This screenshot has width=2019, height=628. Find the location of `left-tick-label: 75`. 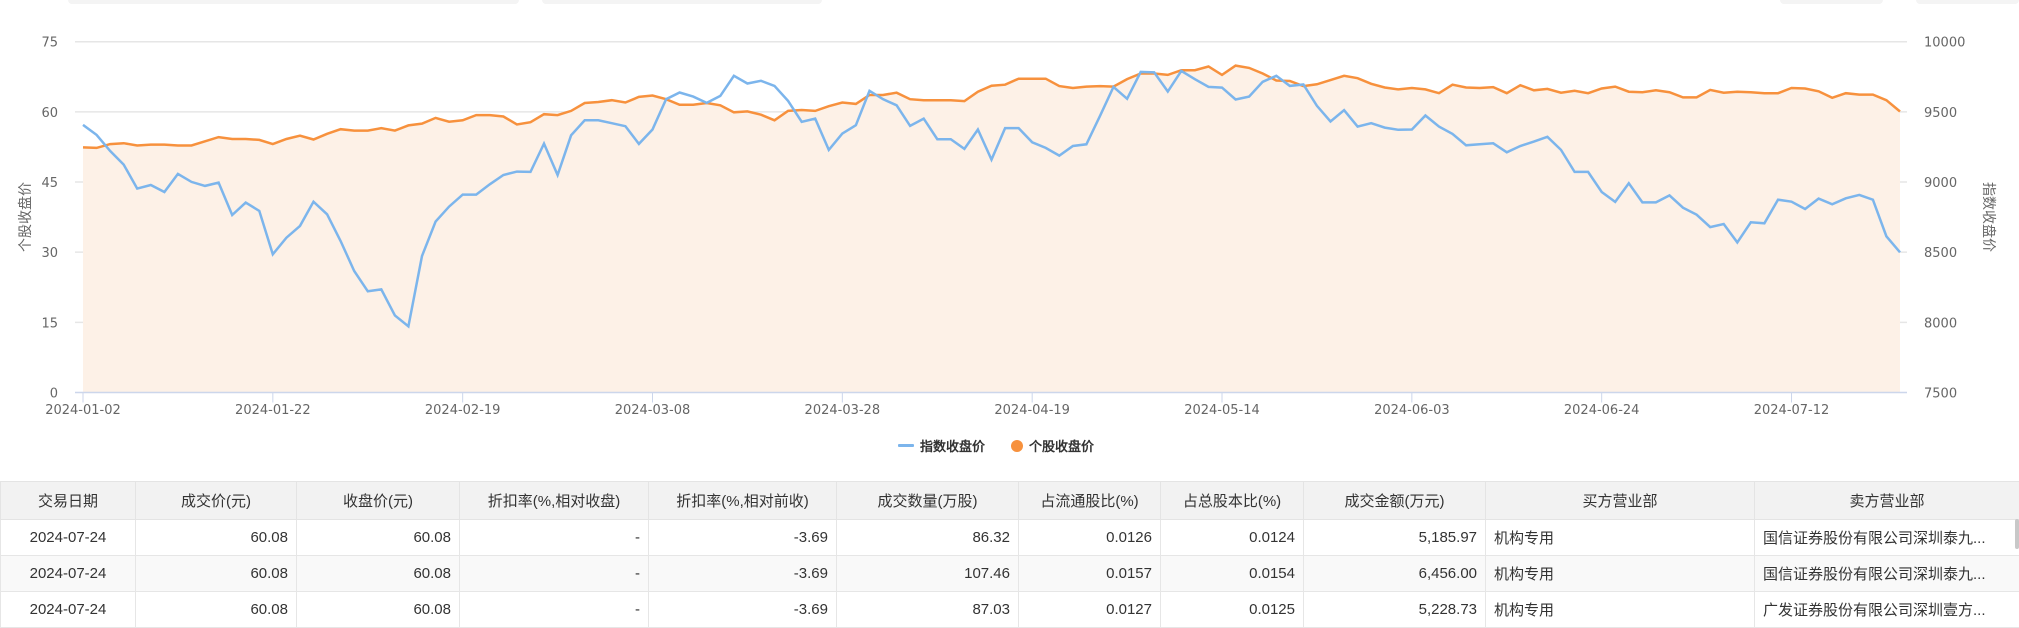

left-tick-label: 75 is located at coordinates (49, 43).